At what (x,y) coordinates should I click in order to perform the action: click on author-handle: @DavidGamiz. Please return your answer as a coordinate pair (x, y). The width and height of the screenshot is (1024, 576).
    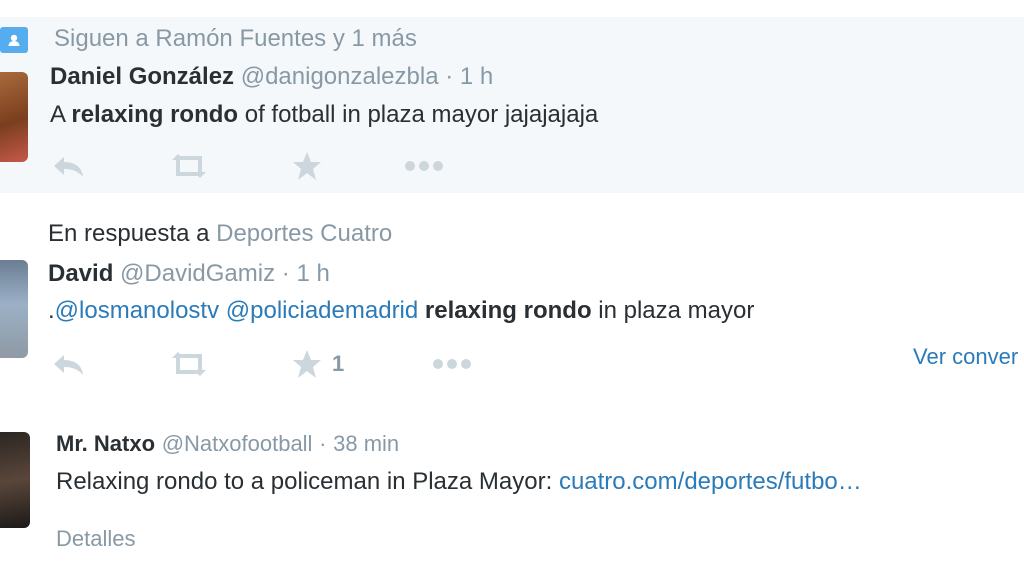
    Looking at the image, I should click on (197, 273).